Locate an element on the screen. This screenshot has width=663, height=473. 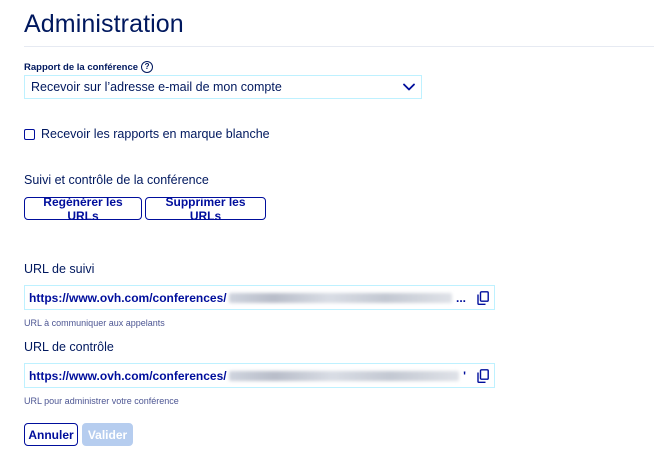
tracking-url-label: URL de suivi is located at coordinates (59, 269).